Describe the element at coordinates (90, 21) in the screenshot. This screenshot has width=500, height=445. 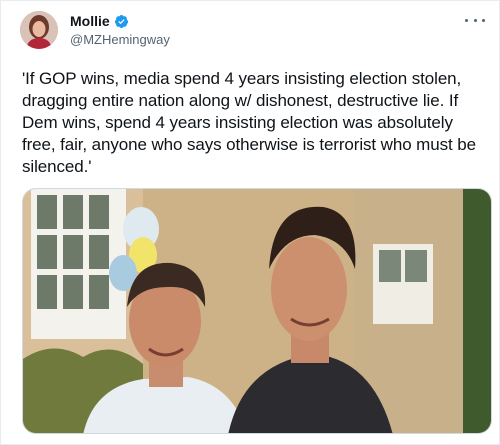
I see `author-display-name: Mollie` at that location.